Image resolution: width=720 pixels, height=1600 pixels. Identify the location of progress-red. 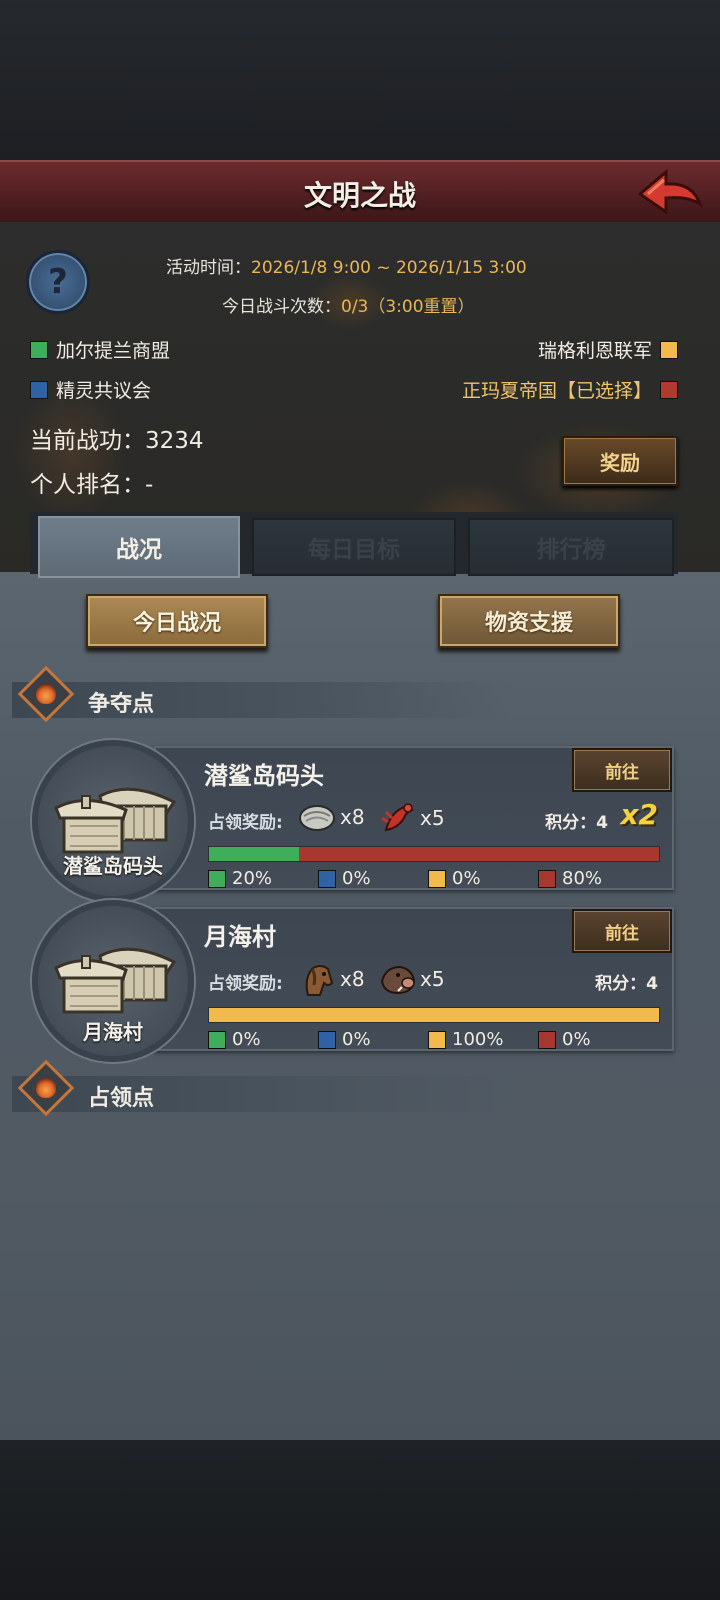
(479, 854).